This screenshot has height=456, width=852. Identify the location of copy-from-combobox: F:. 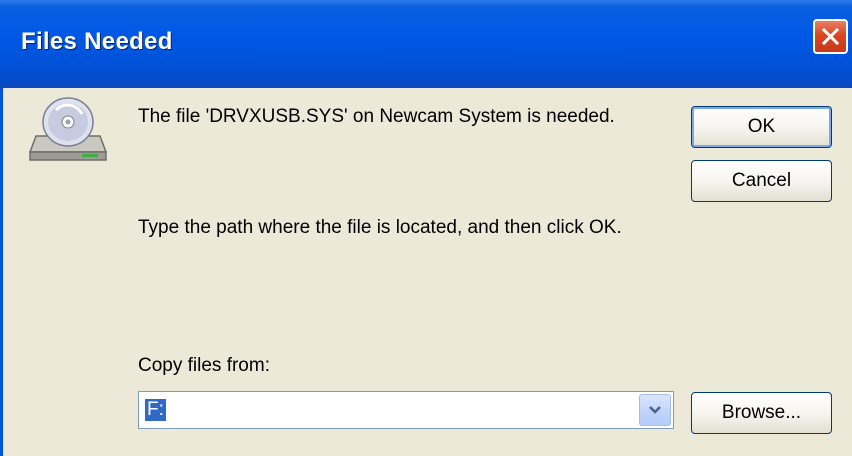
(406, 410).